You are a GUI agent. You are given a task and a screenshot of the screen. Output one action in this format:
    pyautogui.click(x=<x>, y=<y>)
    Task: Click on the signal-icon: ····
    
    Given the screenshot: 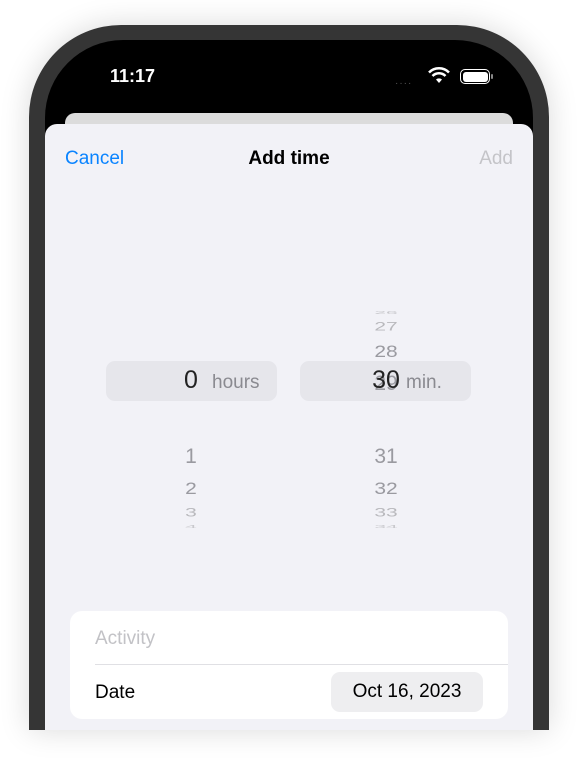 What is the action you would take?
    pyautogui.click(x=404, y=83)
    